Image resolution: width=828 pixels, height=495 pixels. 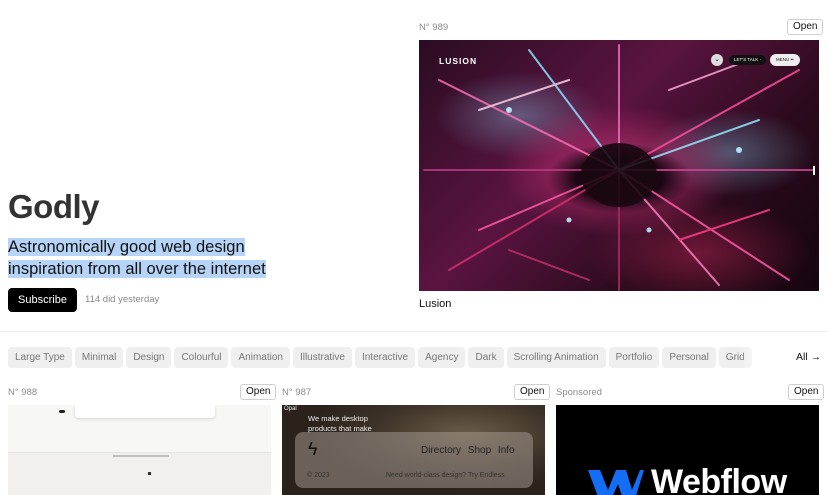 I want to click on preview-nav: Directory Shop Info, so click(x=468, y=450).